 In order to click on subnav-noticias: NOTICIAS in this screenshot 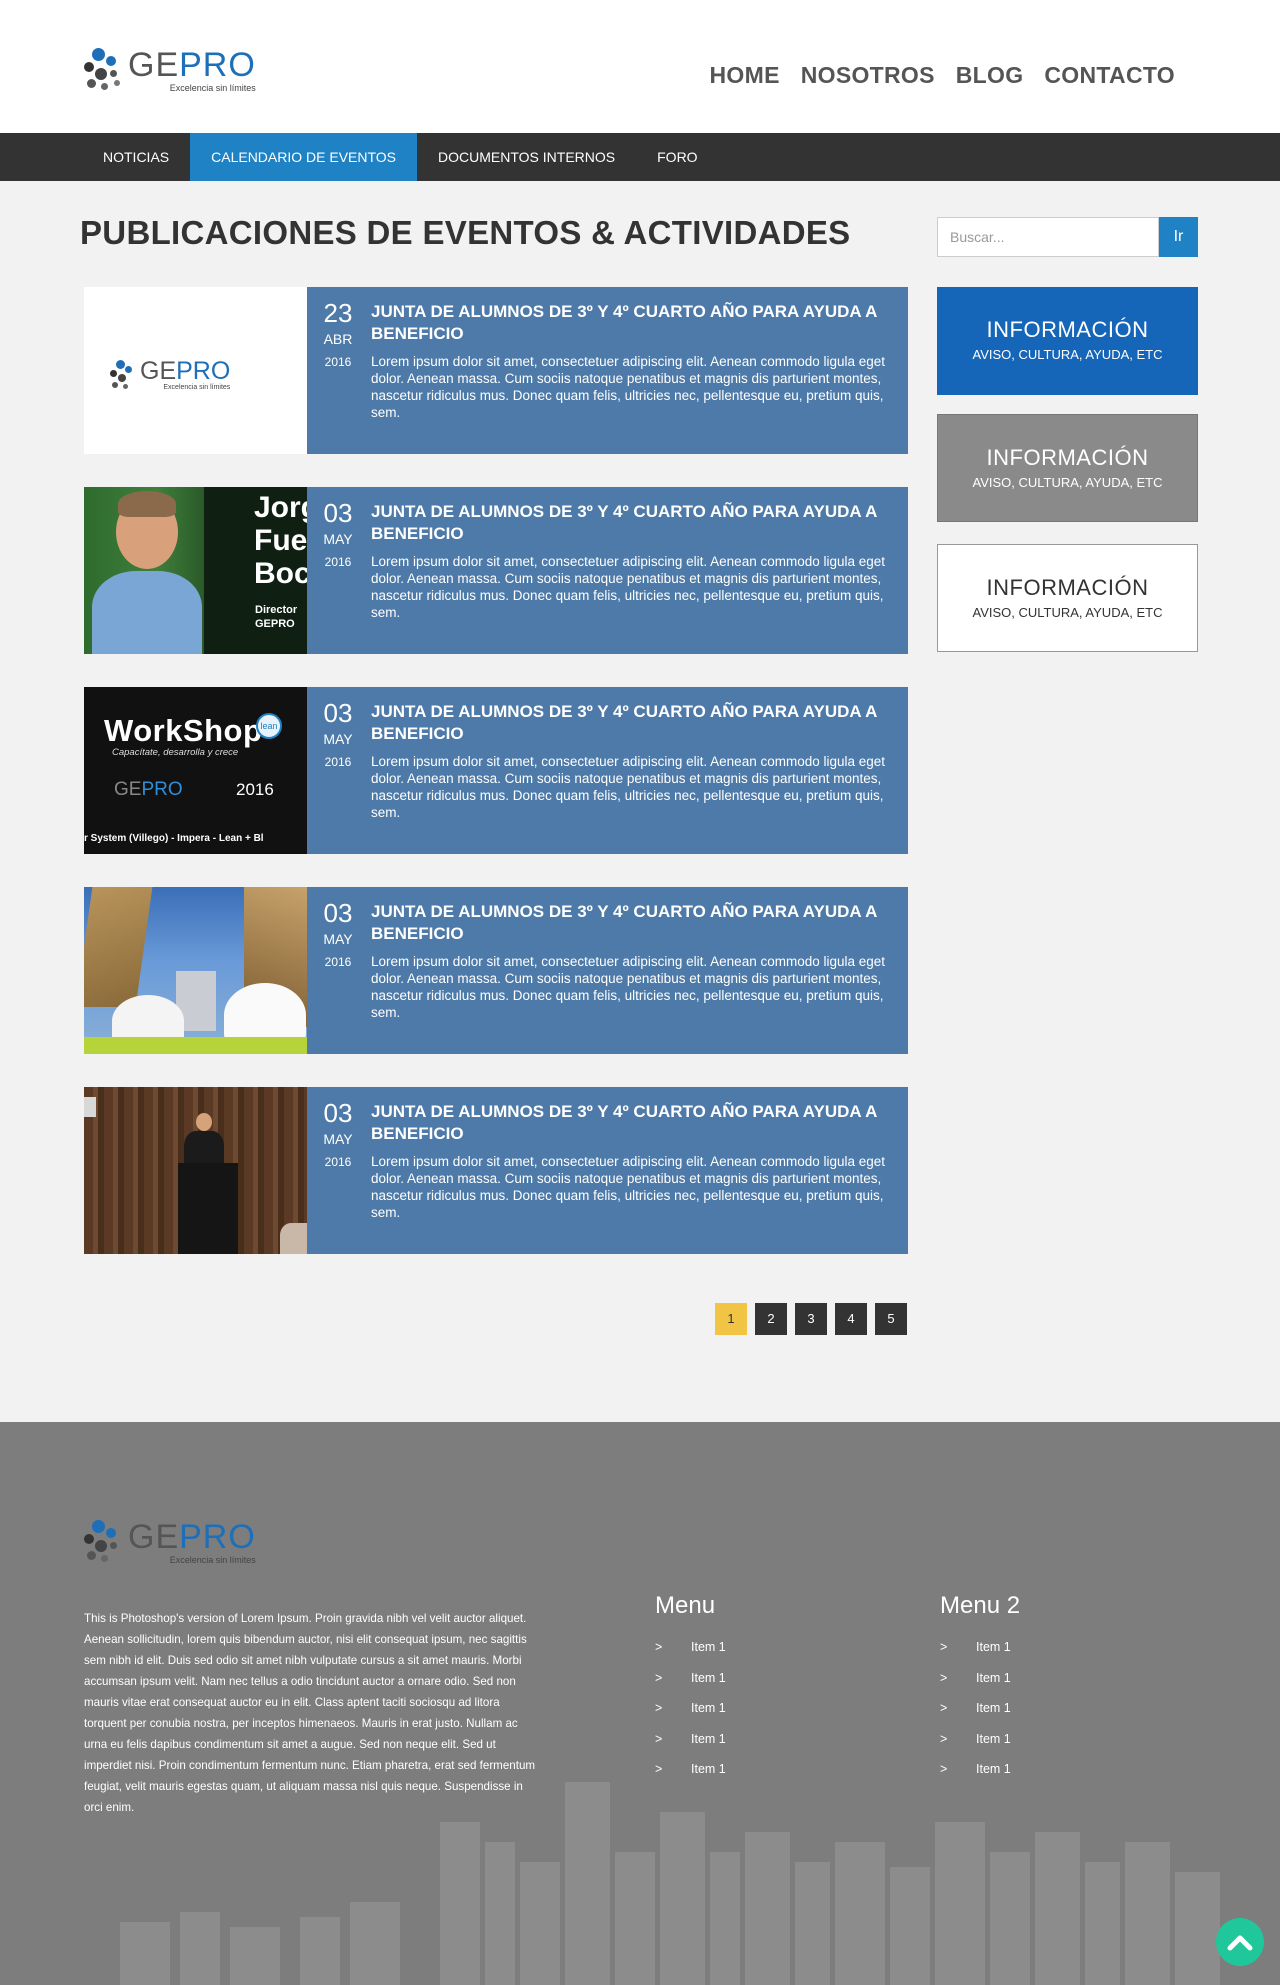, I will do `click(136, 157)`.